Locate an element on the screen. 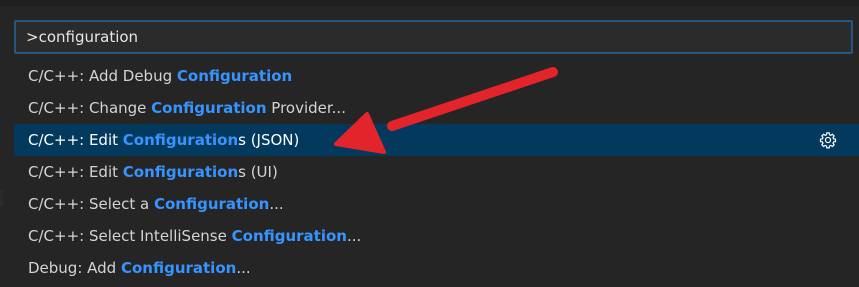  item-label-prefix: C/C++: Select a is located at coordinates (91, 204).